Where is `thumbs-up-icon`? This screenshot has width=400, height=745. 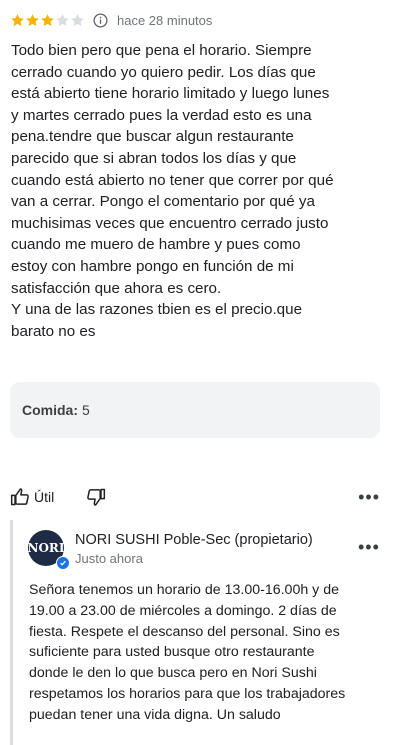 thumbs-up-icon is located at coordinates (20, 497).